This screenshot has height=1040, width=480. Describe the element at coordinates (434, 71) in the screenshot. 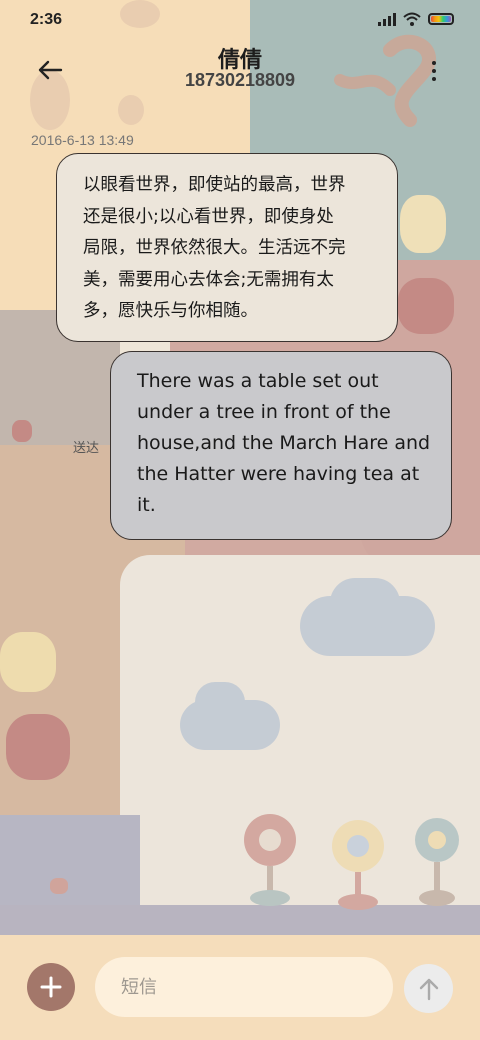

I see `more-options-button` at that location.